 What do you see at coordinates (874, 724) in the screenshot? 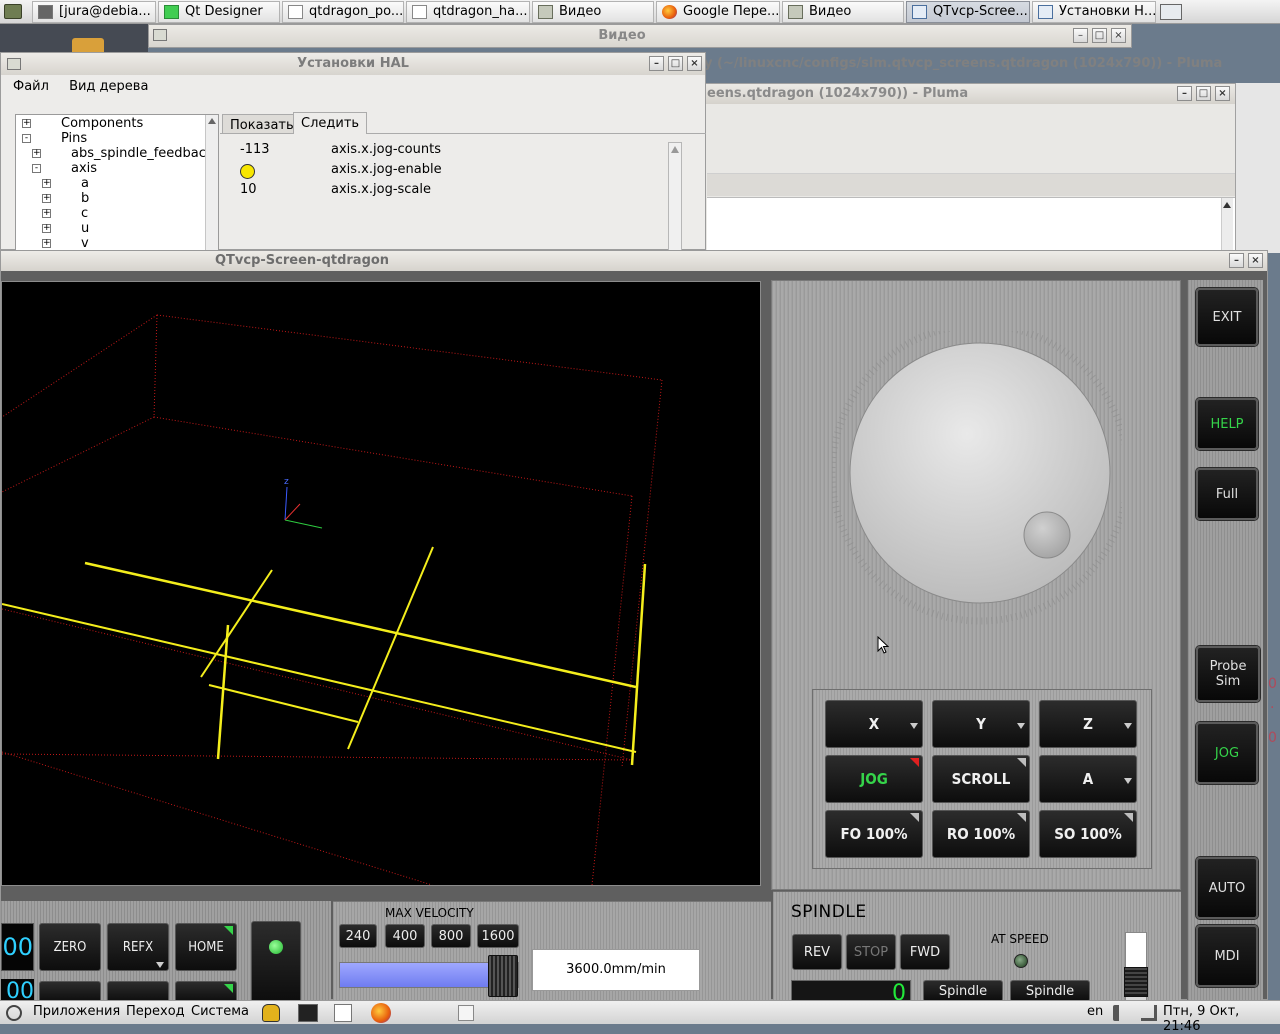
I see `axis-x-button: X` at bounding box center [874, 724].